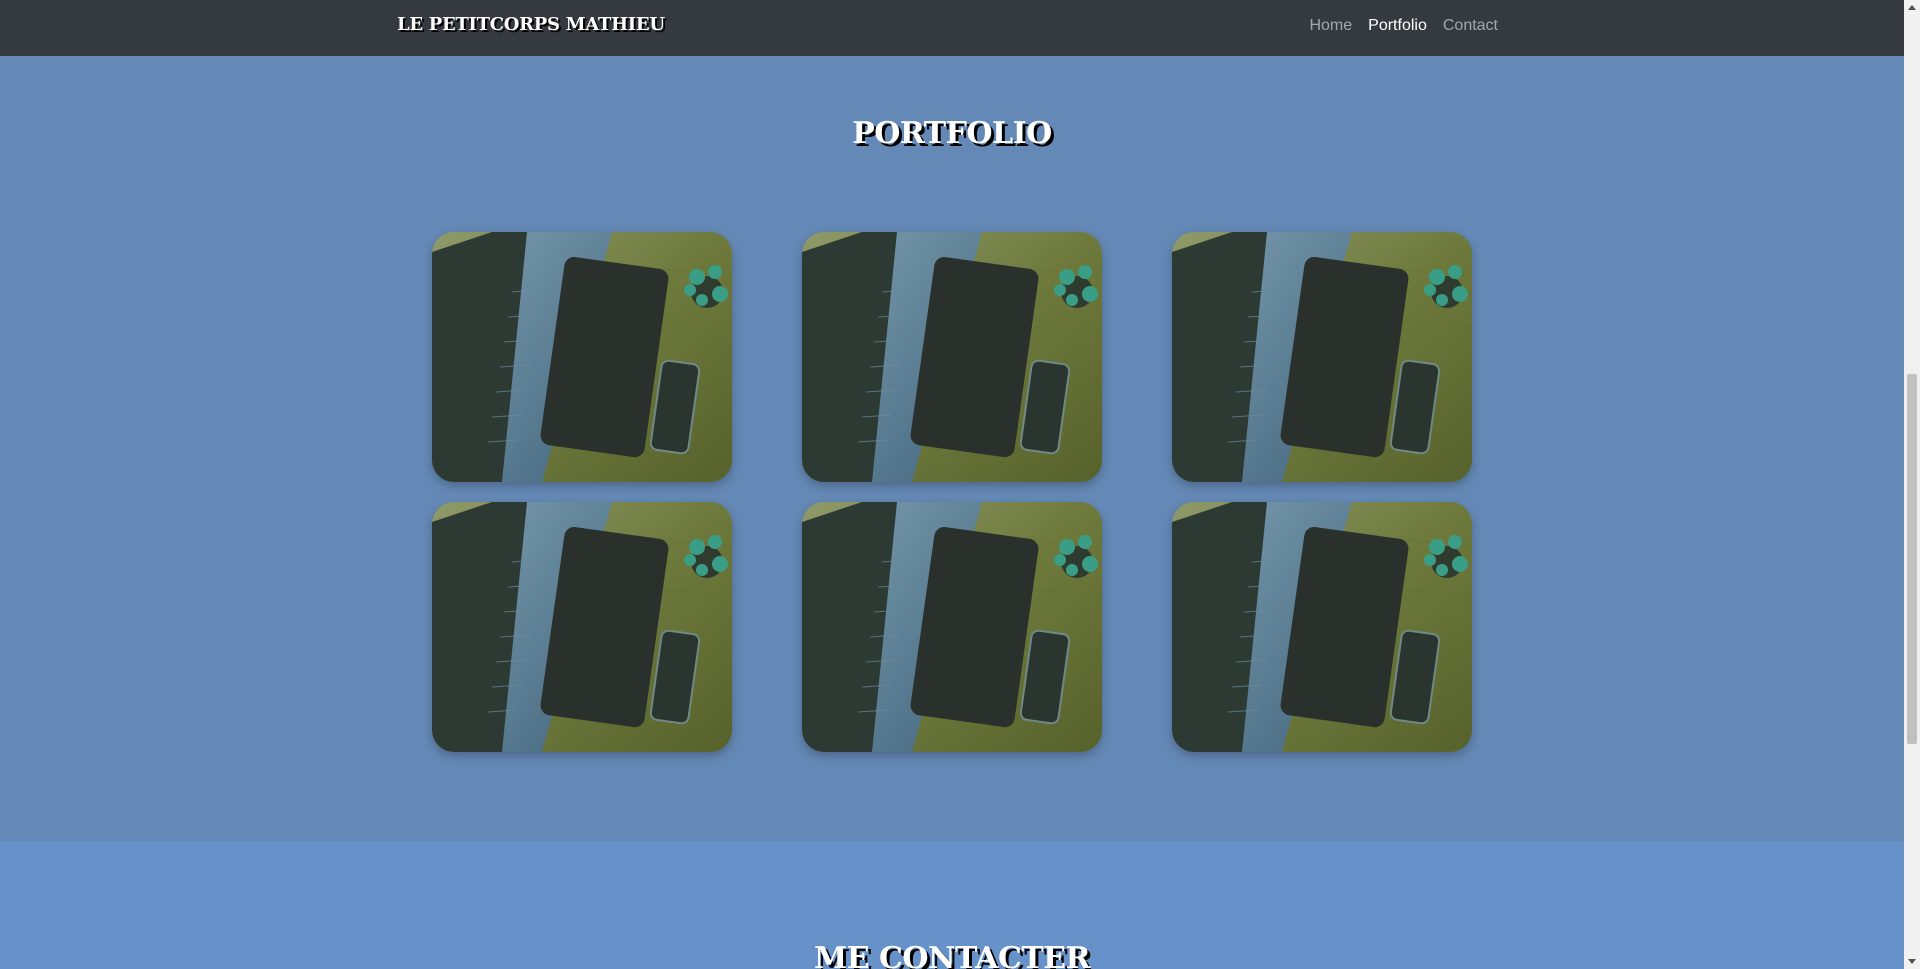 The width and height of the screenshot is (1920, 969). Describe the element at coordinates (1470, 26) in the screenshot. I see `nav-link-contact: Contact` at that location.